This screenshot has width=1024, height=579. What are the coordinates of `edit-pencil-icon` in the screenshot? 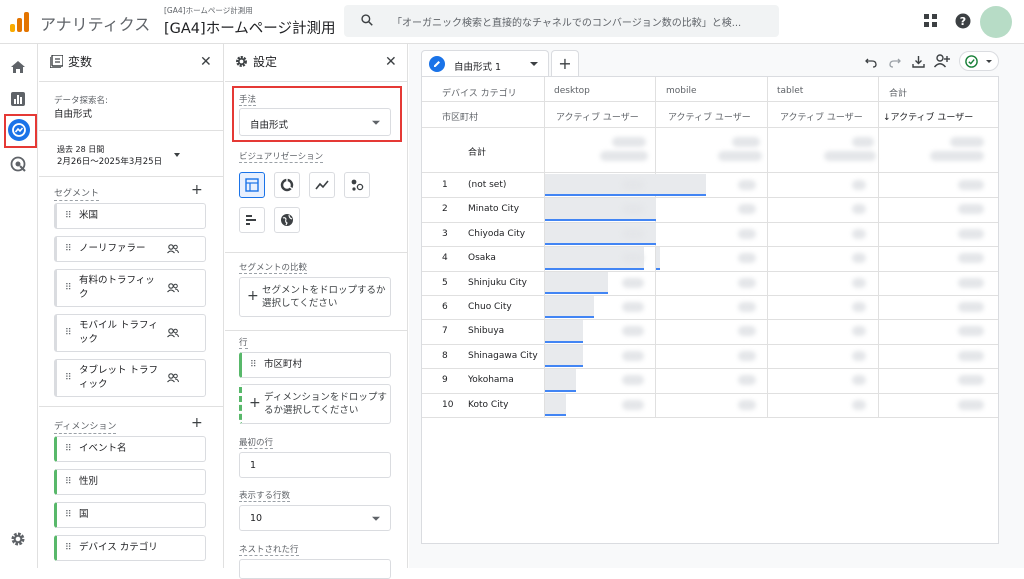 It's located at (437, 64).